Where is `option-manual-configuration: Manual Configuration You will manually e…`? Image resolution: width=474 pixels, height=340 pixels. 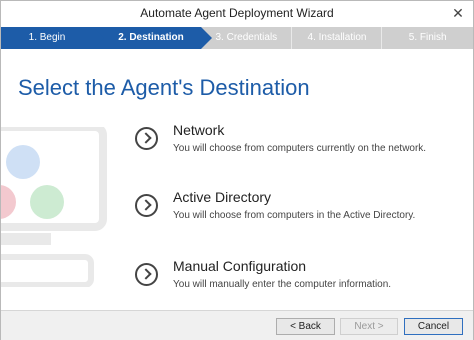 option-manual-configuration: Manual Configuration You will manually e… is located at coordinates (300, 279).